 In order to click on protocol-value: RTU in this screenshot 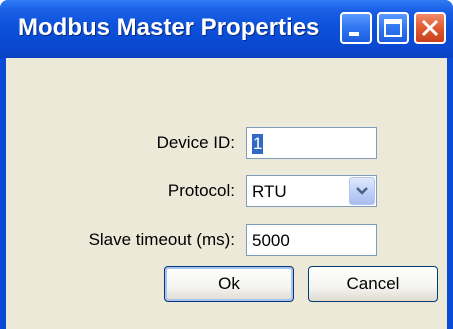, I will do `click(269, 191)`.